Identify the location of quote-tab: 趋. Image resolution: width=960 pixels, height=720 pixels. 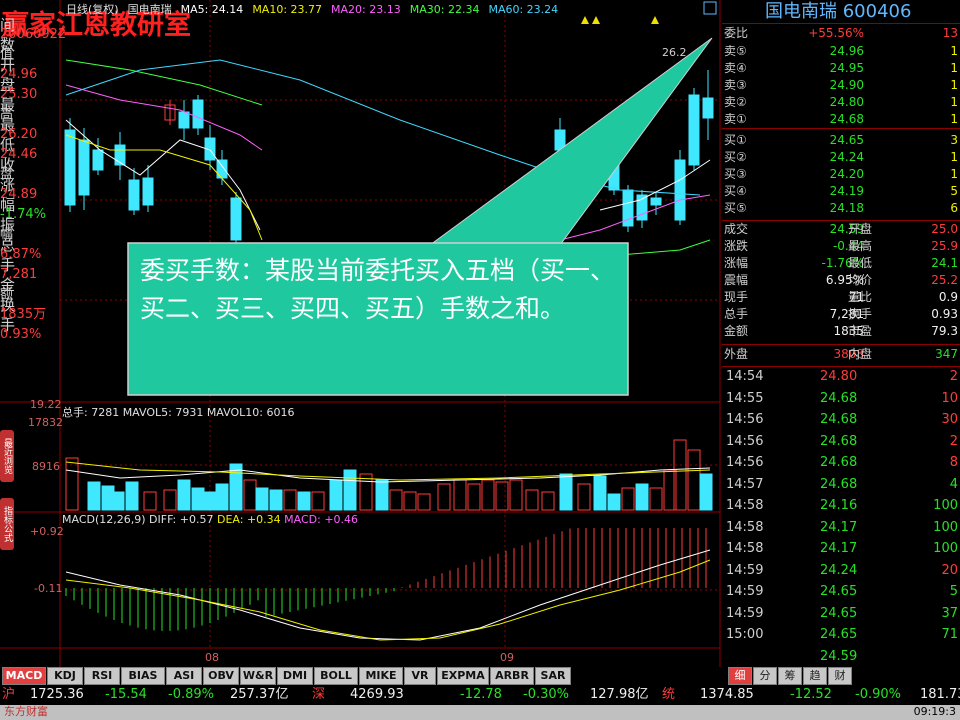
(815, 676).